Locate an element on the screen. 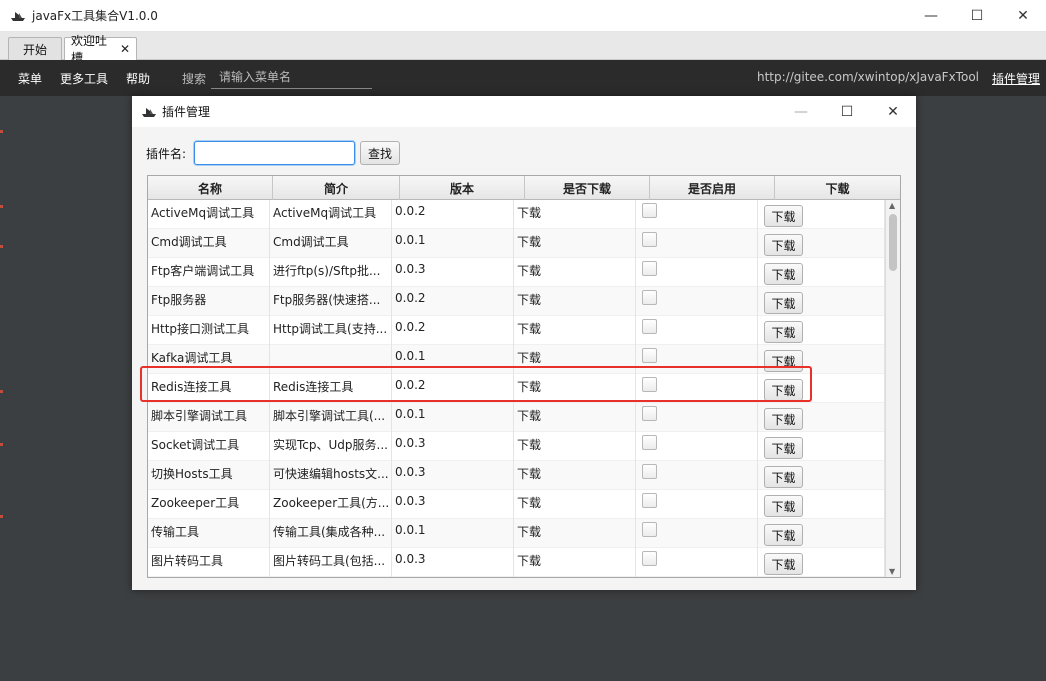  menu-item-help: 帮助 is located at coordinates (138, 78).